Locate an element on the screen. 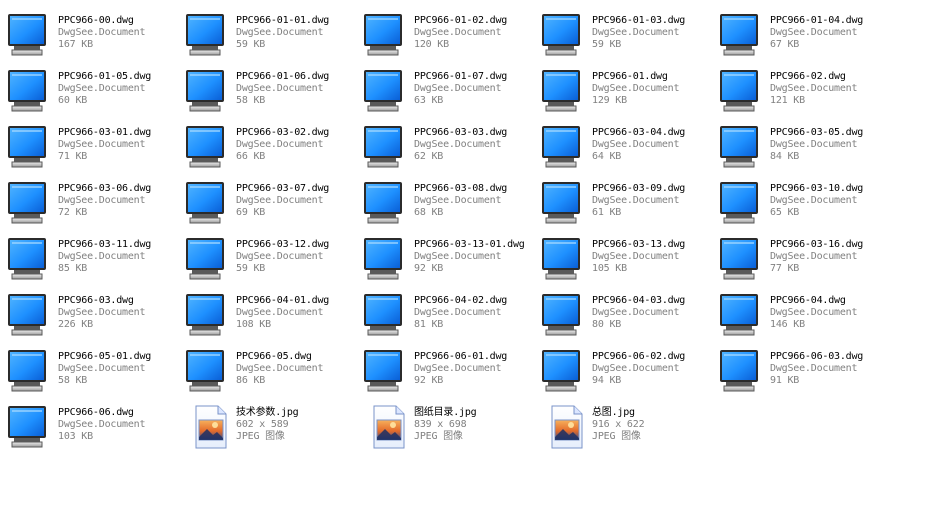  file-tile: PPC966-03-10.dwg DwgSee.Document 65 KB is located at coordinates (807, 206).